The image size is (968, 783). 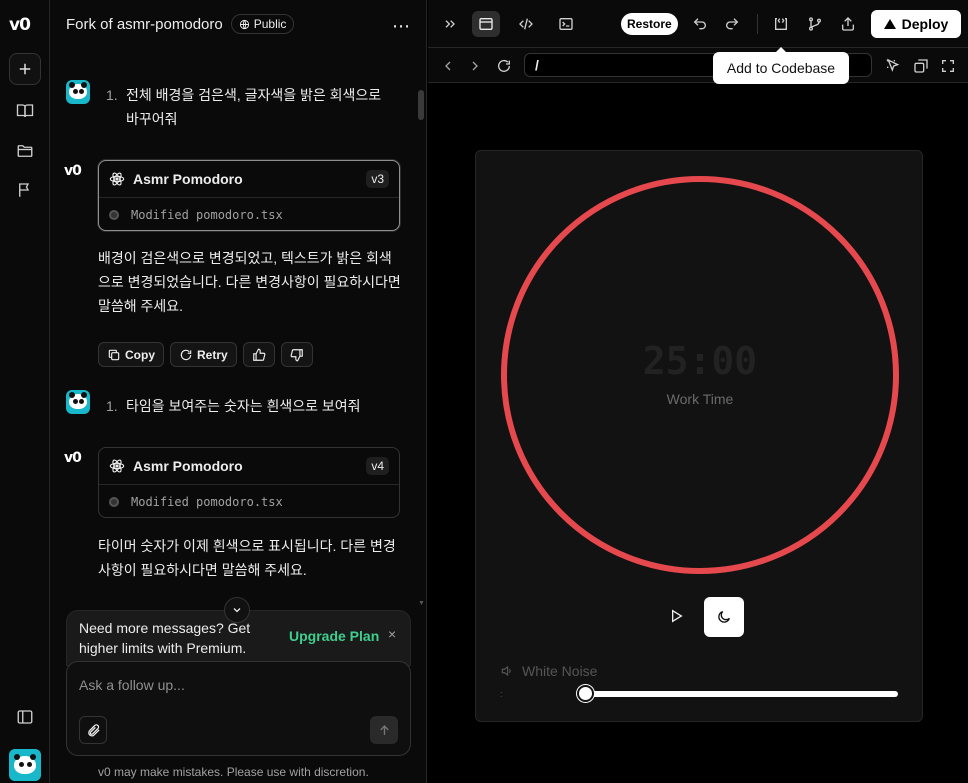 I want to click on send-button, so click(x=384, y=730).